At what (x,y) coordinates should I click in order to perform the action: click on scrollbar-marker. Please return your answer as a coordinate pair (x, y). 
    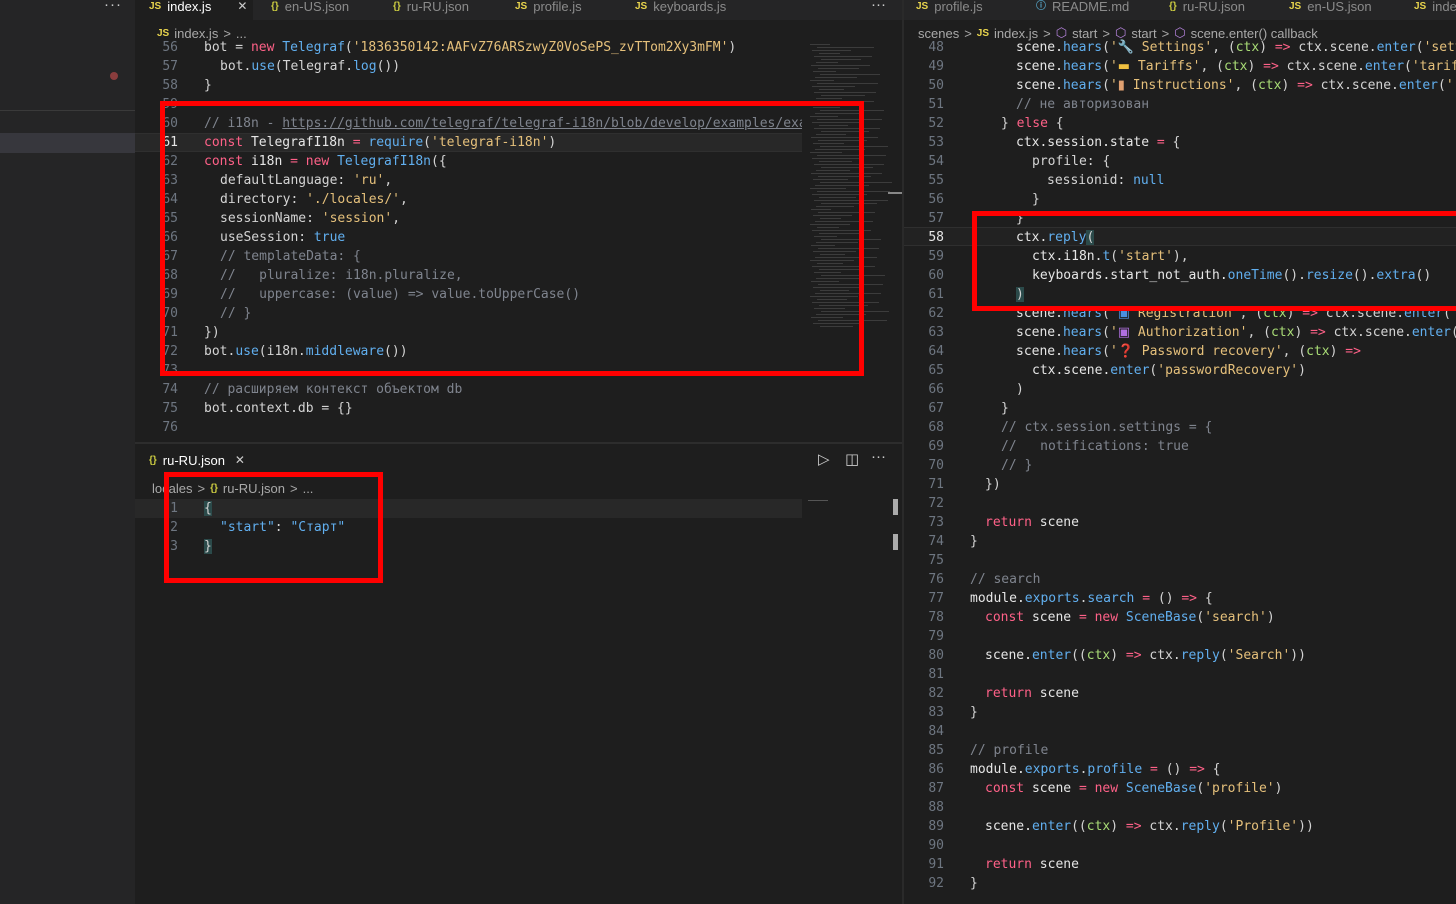
    Looking at the image, I should click on (895, 542).